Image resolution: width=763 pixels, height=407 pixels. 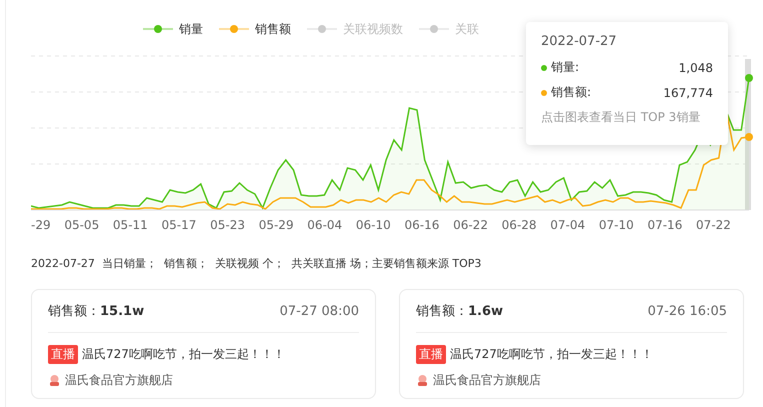 I want to click on sales-amount: 销售额：15.1w, so click(x=96, y=311).